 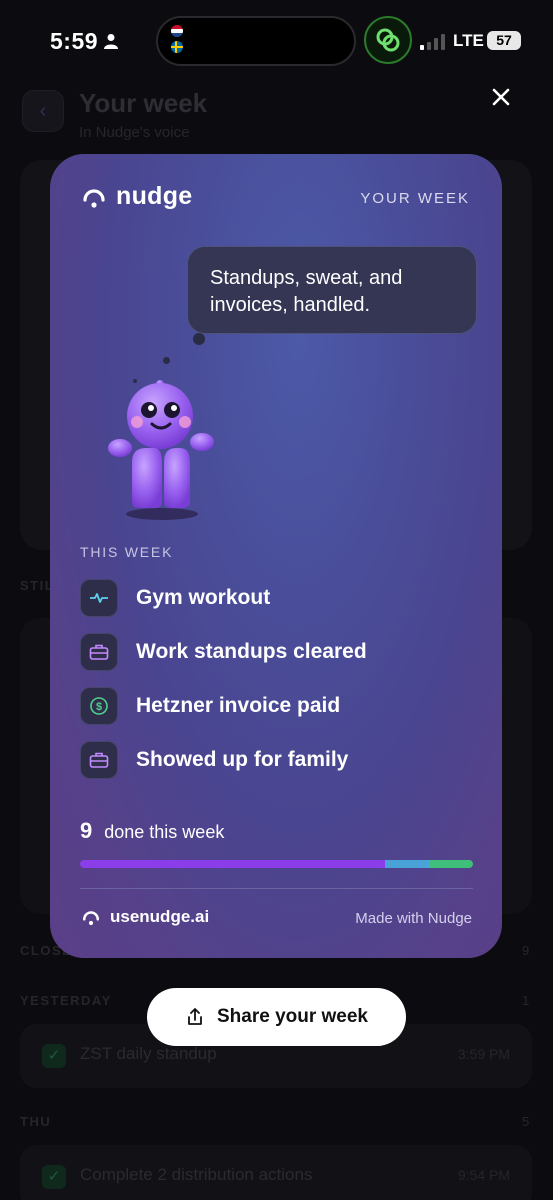 I want to click on close-icon, so click(x=501, y=97).